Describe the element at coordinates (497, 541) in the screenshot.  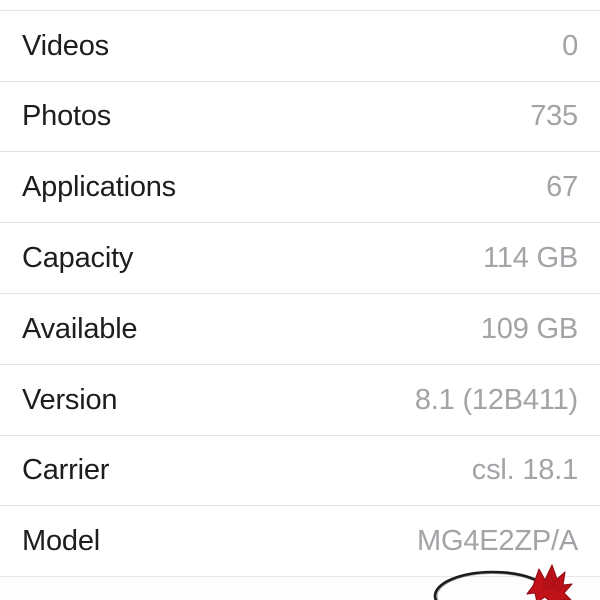
I see `info-row-value: MG4E2ZP/A` at that location.